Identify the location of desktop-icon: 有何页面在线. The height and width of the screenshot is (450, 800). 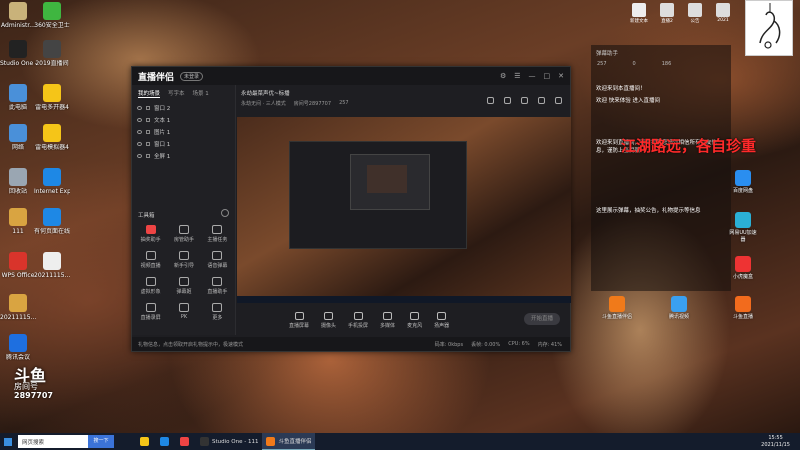
(52, 221).